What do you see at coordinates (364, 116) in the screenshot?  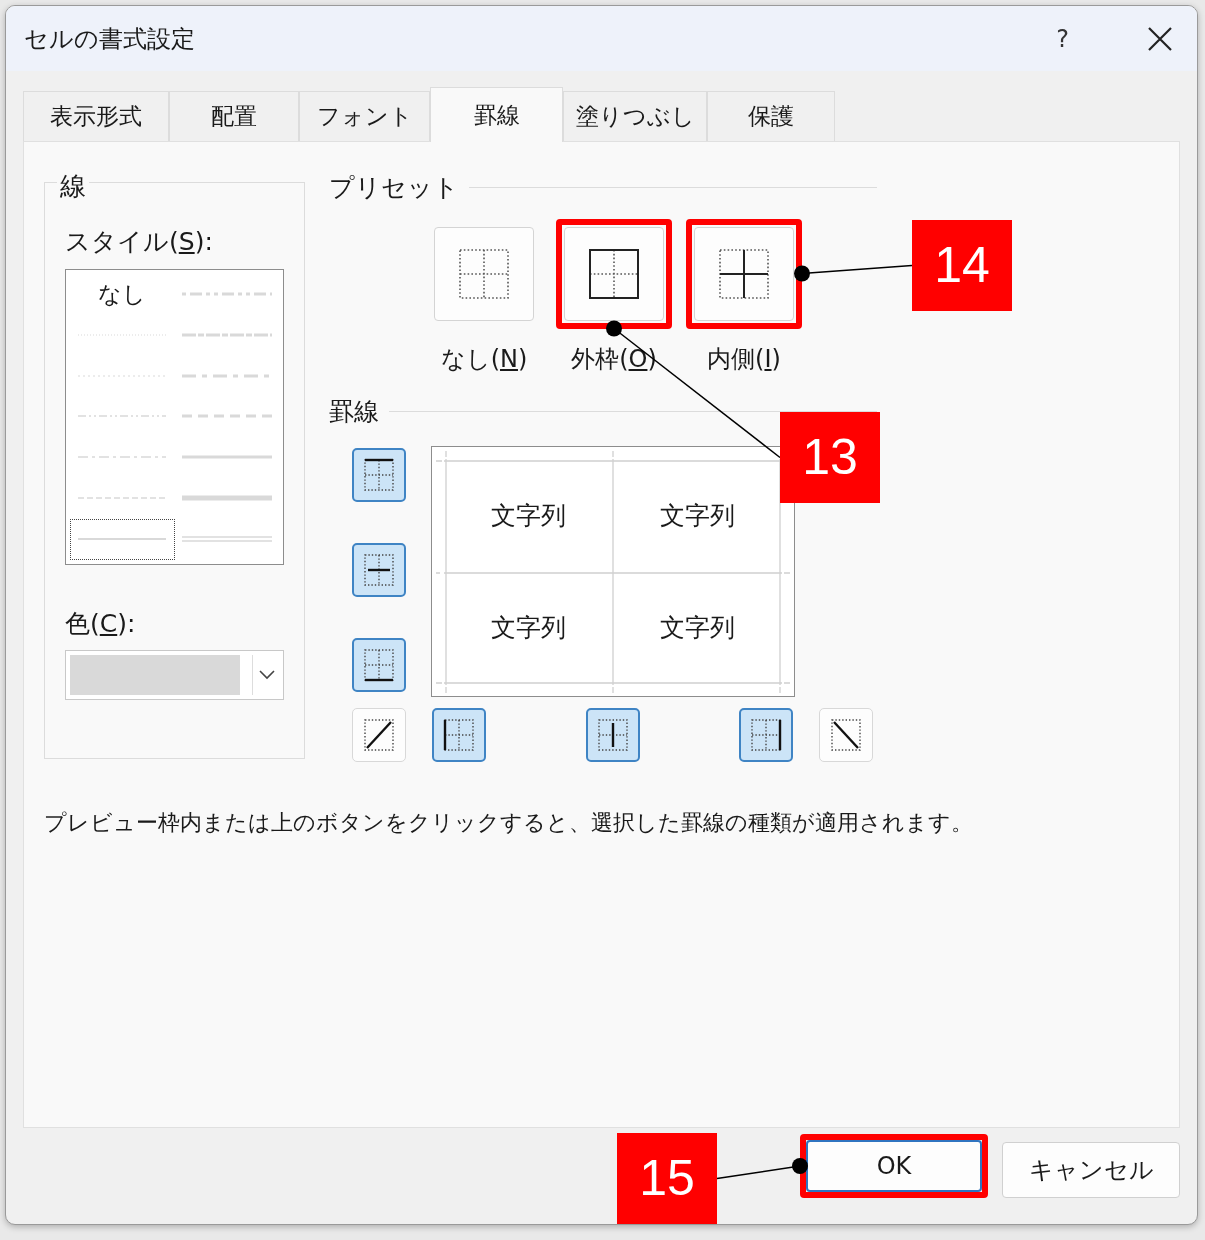 I see `tab: フォント` at bounding box center [364, 116].